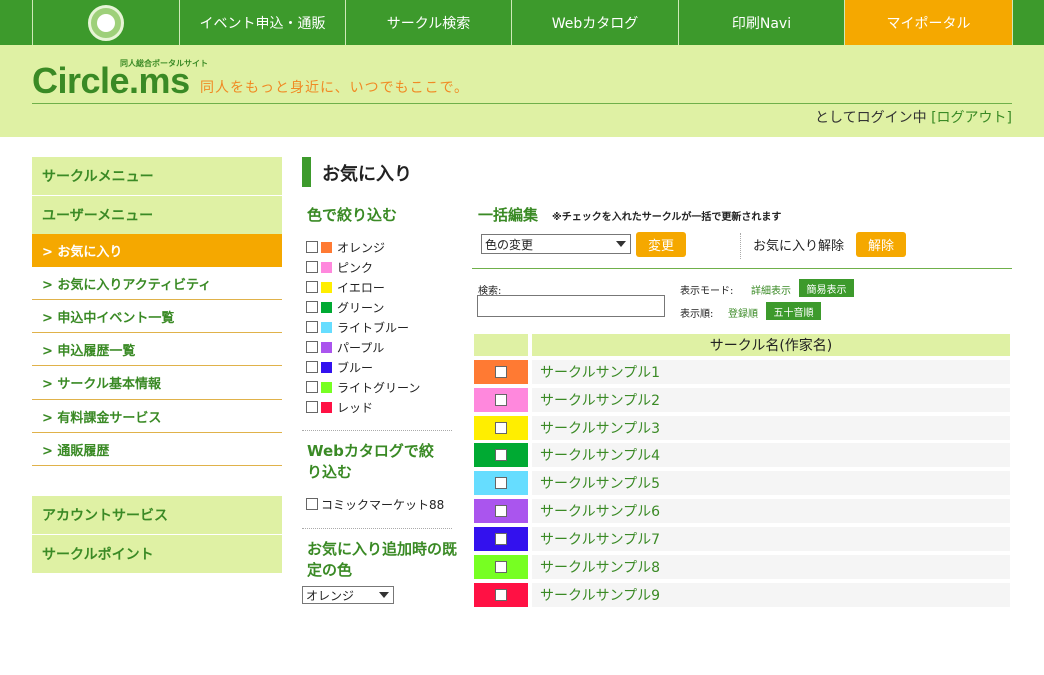 The height and width of the screenshot is (675, 1044). What do you see at coordinates (697, 314) in the screenshot?
I see `order-label: 表示順:` at bounding box center [697, 314].